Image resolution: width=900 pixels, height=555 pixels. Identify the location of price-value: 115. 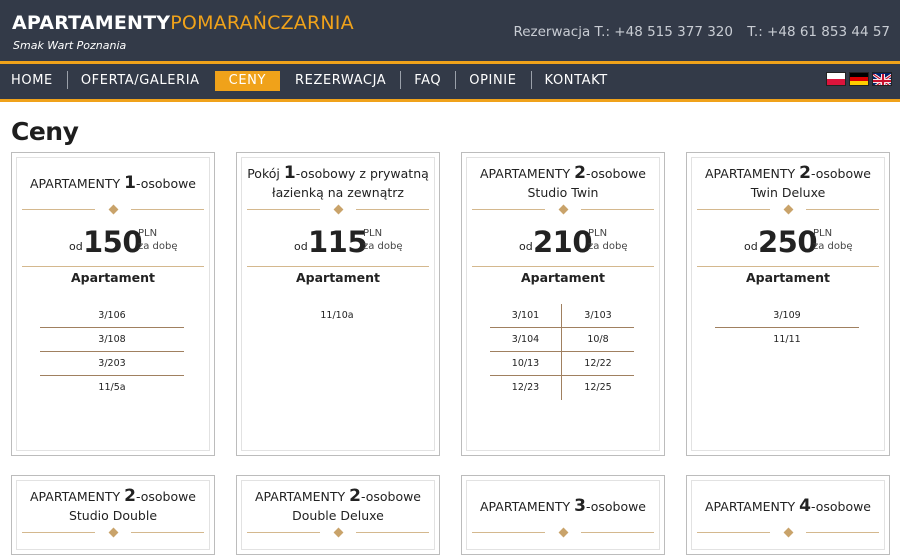
(338, 242).